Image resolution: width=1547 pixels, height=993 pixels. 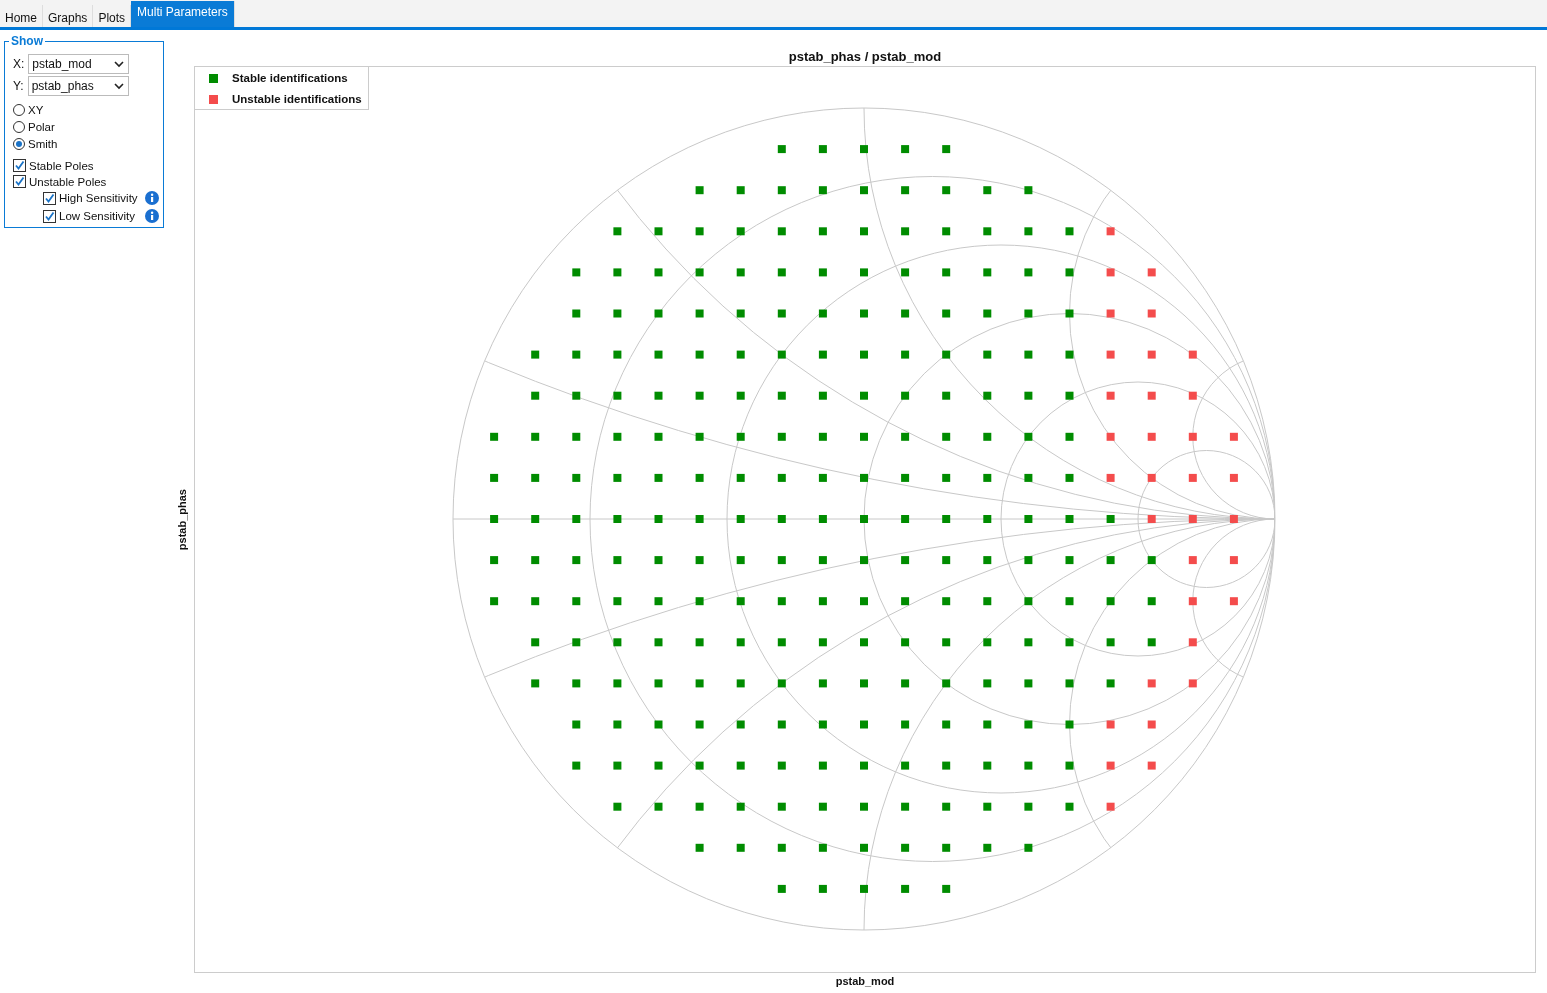 I want to click on legend-label: Unstable identifications, so click(x=297, y=99).